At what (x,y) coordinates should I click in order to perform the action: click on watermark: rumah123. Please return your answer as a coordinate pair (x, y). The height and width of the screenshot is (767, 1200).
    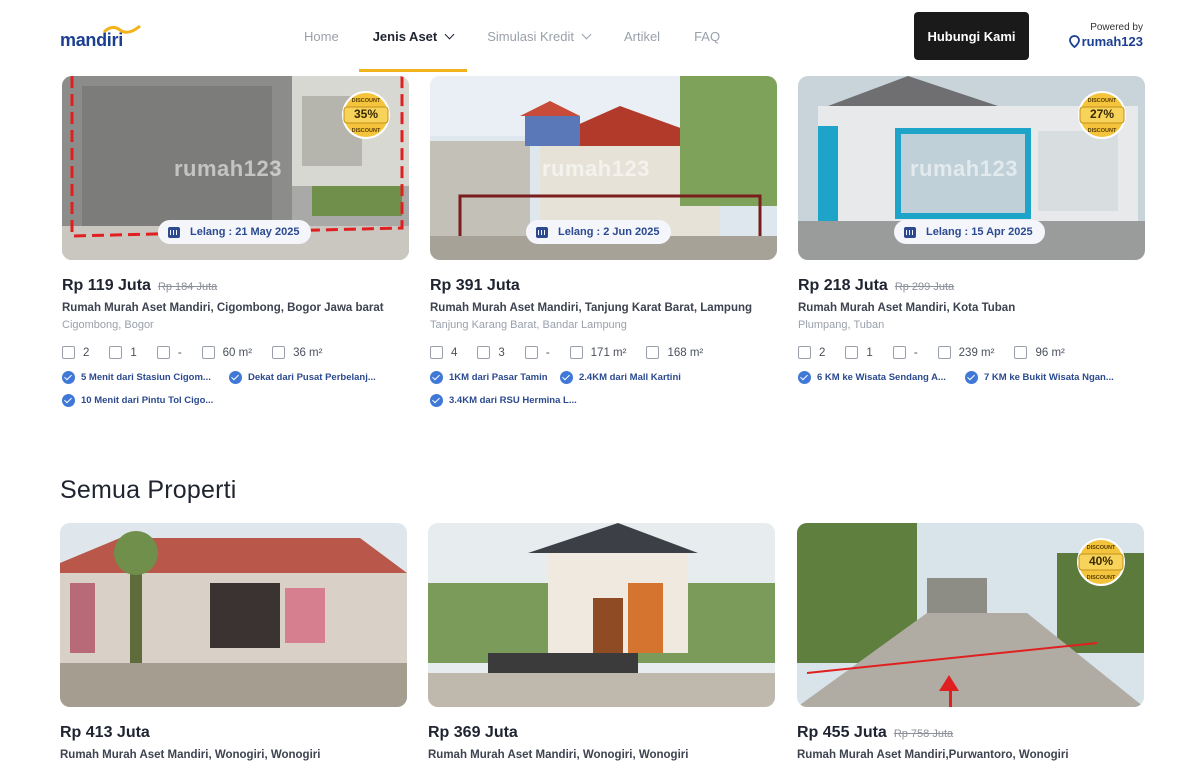
    Looking at the image, I should click on (596, 168).